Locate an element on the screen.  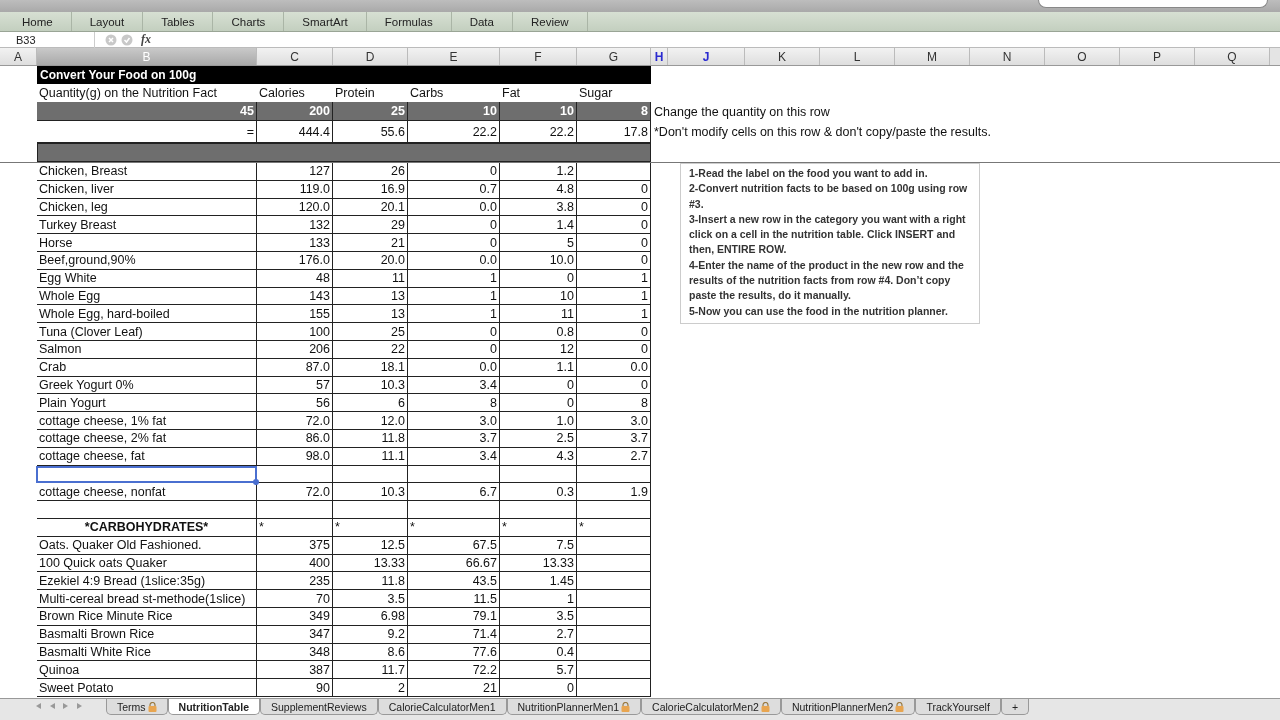
table-cell: Sweet Potato is located at coordinates (147, 688).